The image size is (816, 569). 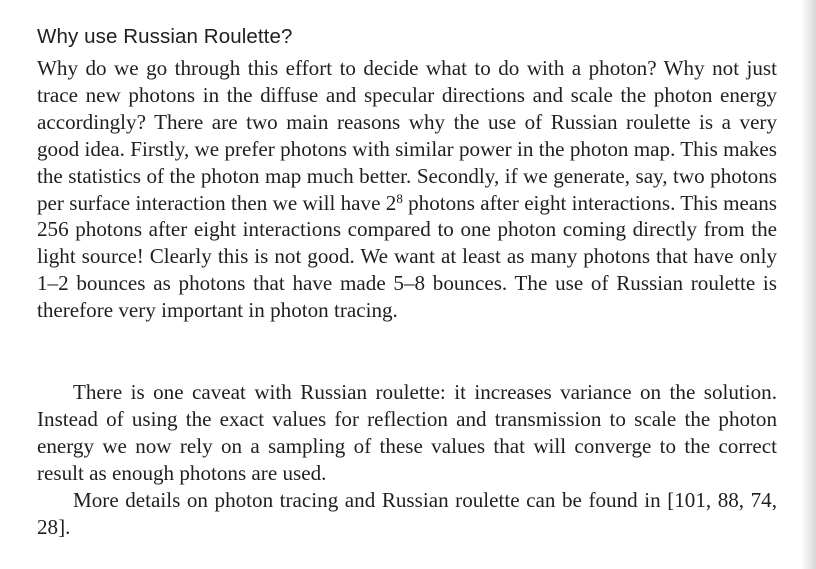 I want to click on page-edge-shadow, so click(x=808, y=284).